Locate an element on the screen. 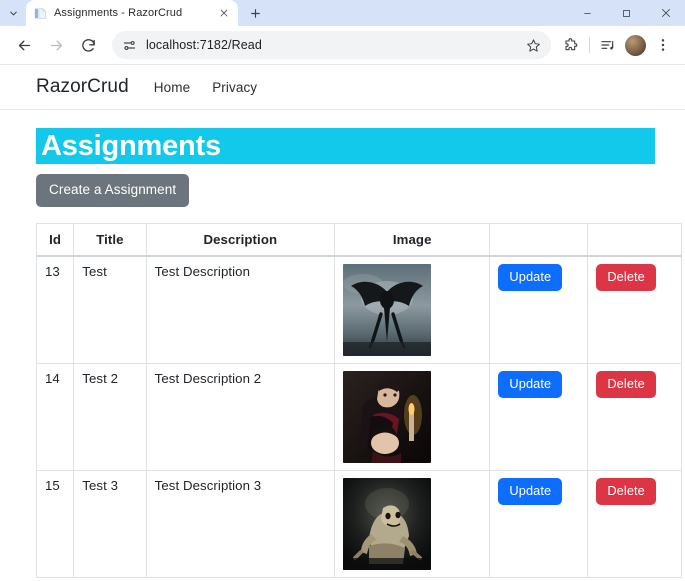 The image size is (685, 581). page-title-banner: Assignments is located at coordinates (345, 146).